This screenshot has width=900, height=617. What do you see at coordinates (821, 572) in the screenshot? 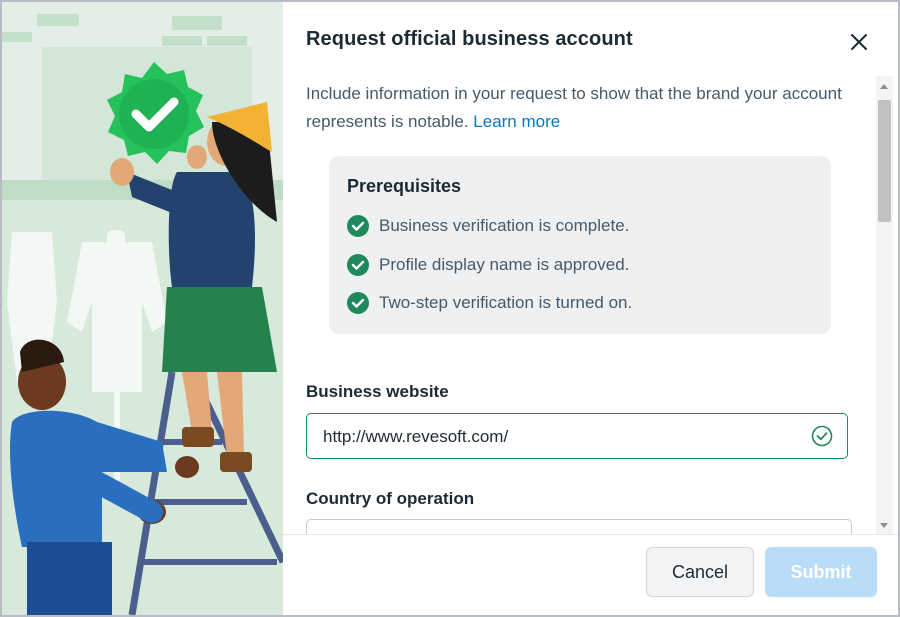
I see `submit-button: Submit` at bounding box center [821, 572].